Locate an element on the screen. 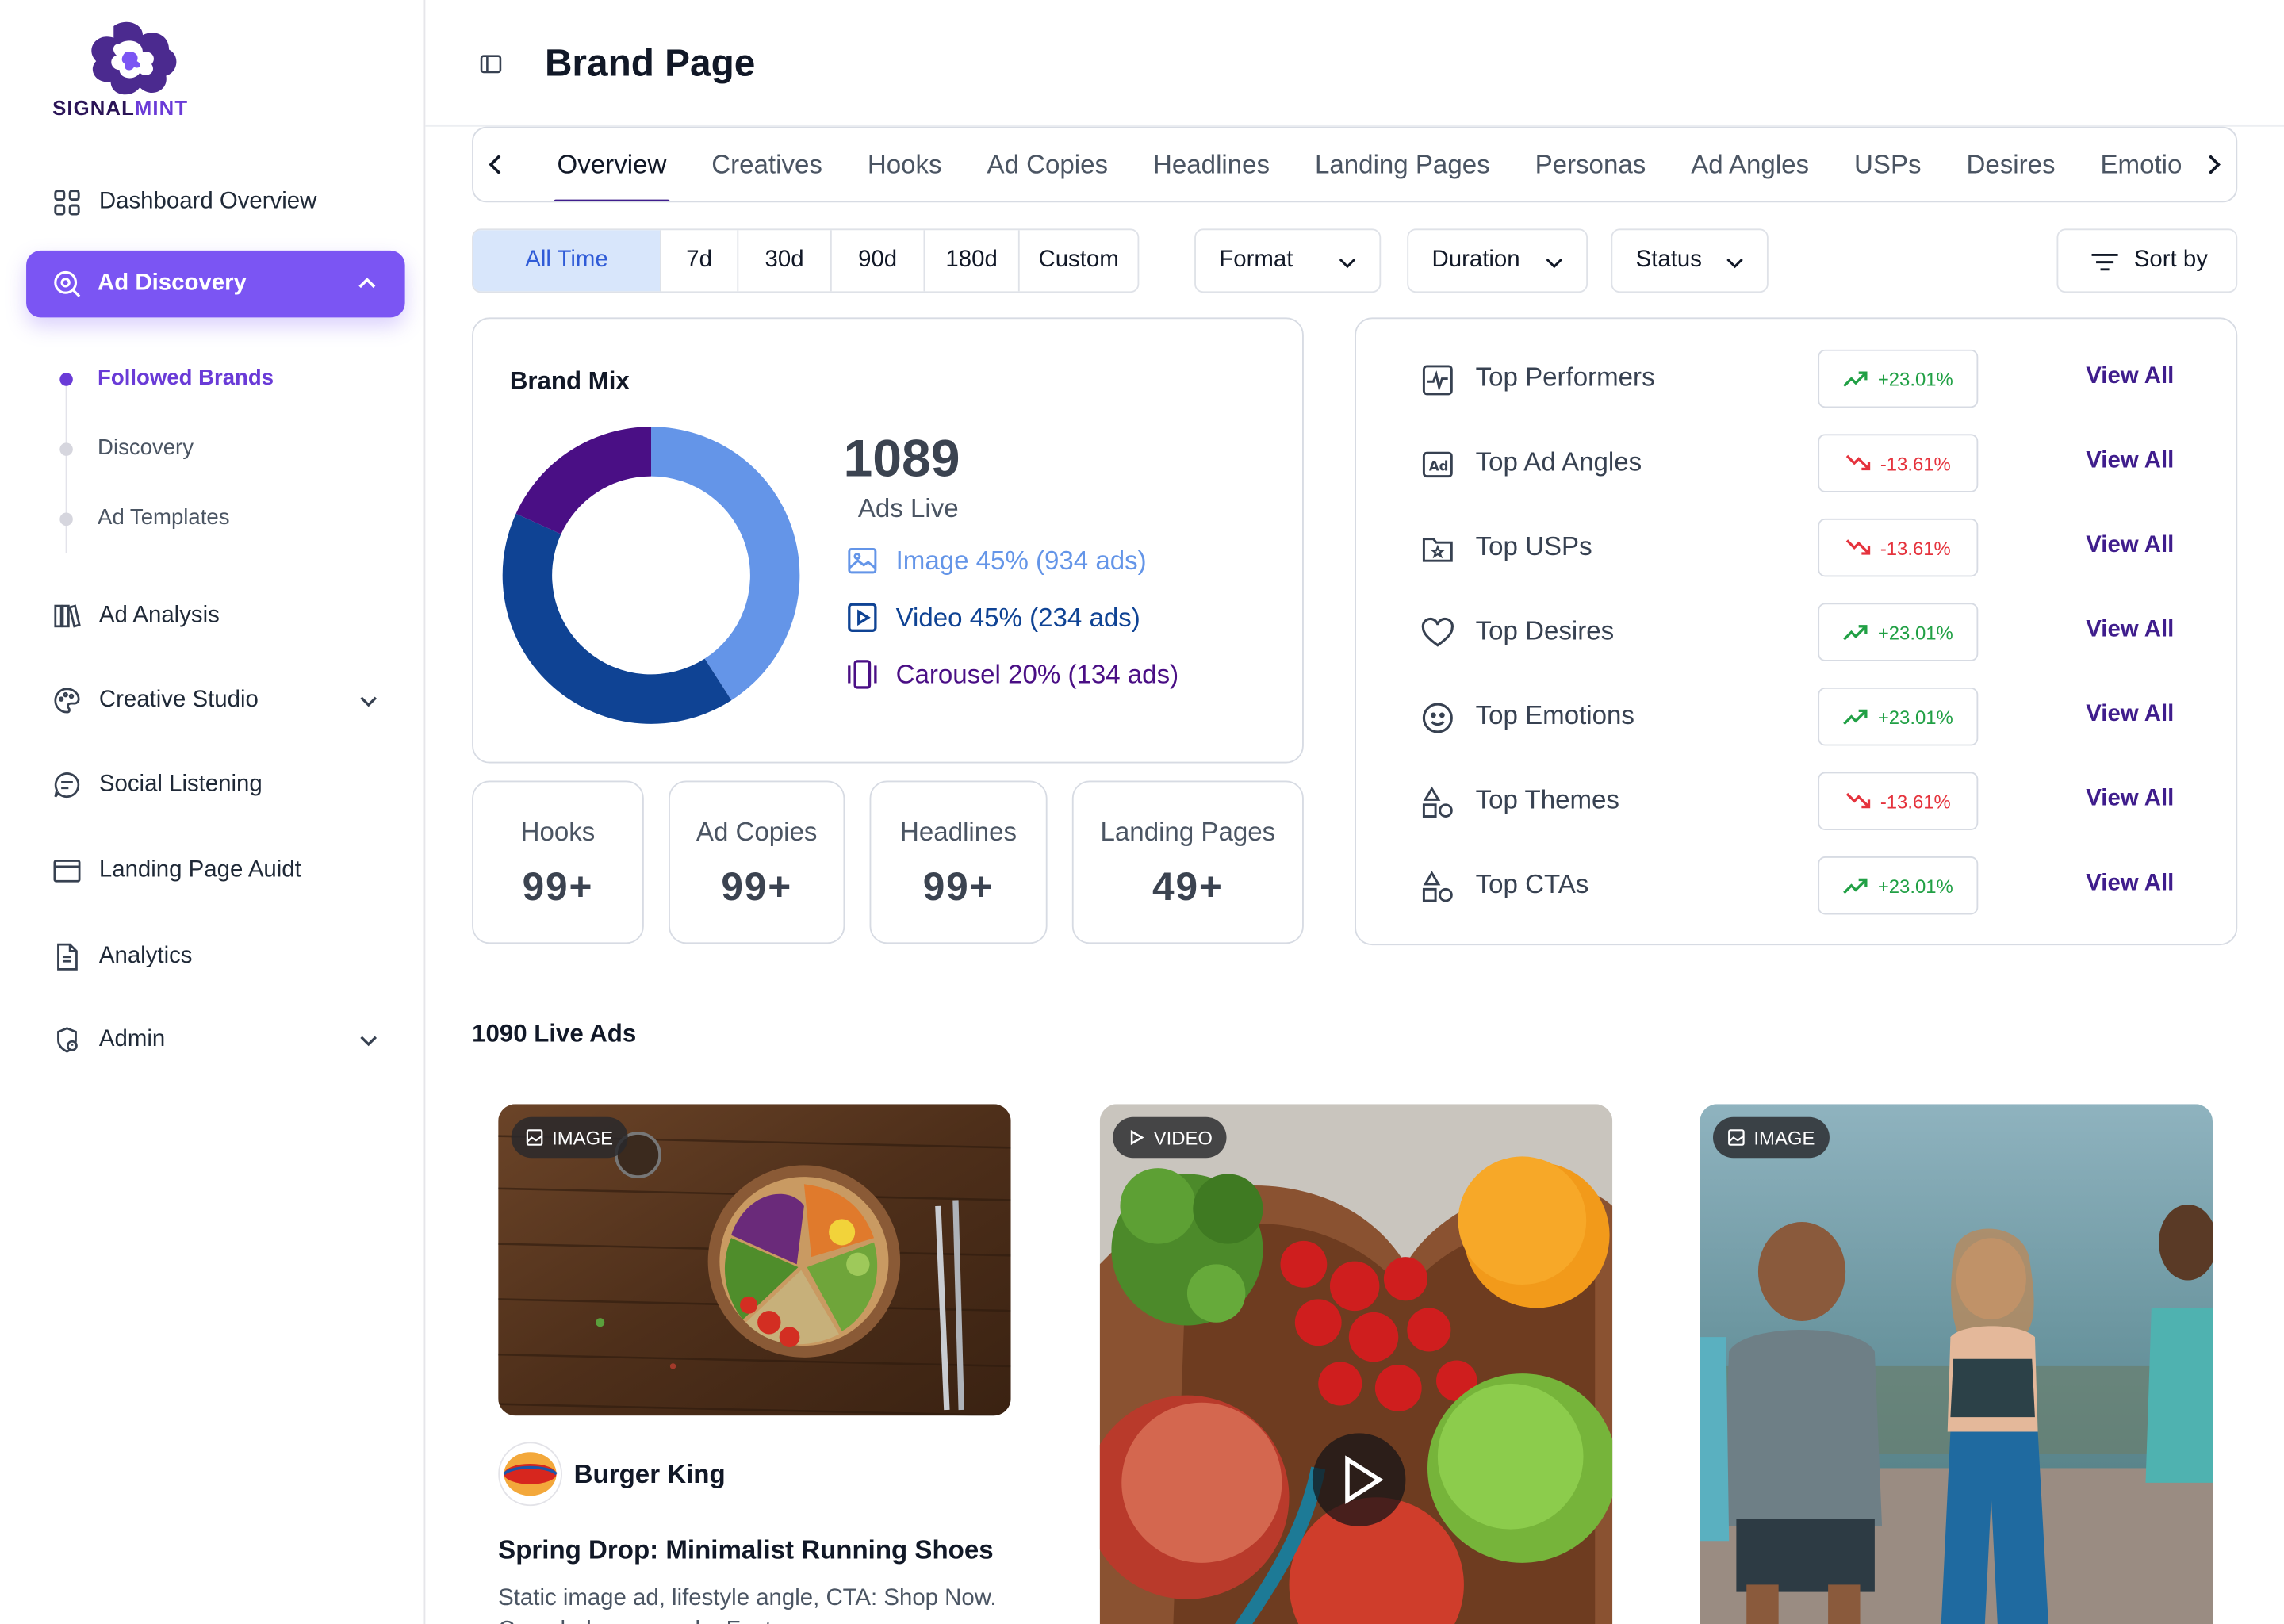 The width and height of the screenshot is (2284, 1624). palette-icon is located at coordinates (67, 701).